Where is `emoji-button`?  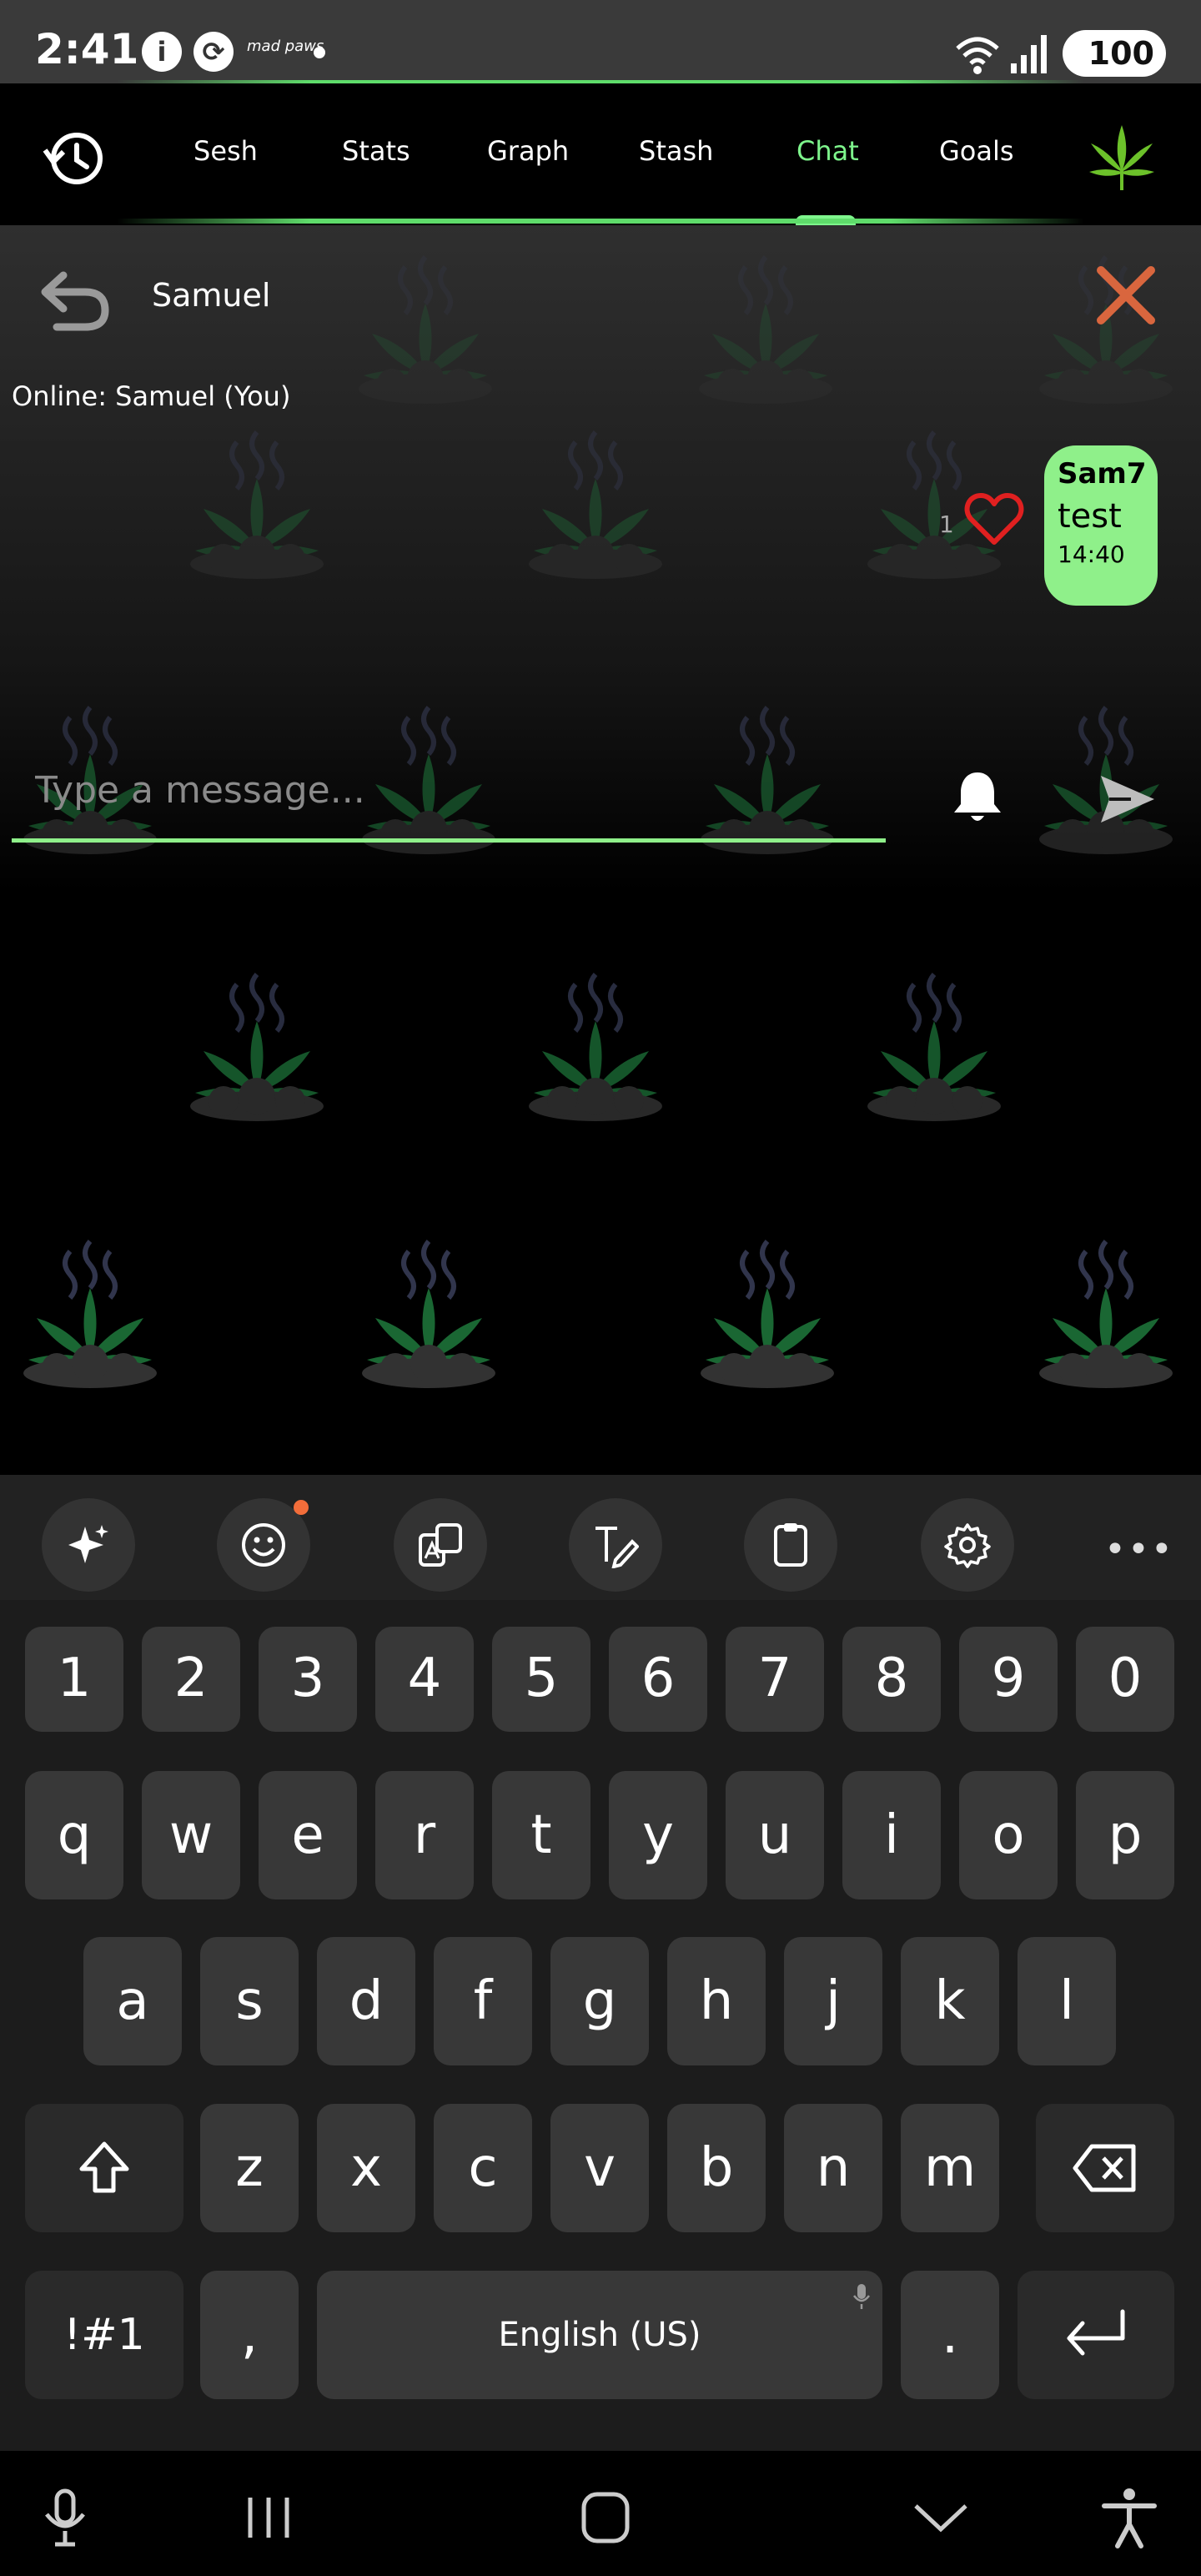 emoji-button is located at coordinates (264, 1545).